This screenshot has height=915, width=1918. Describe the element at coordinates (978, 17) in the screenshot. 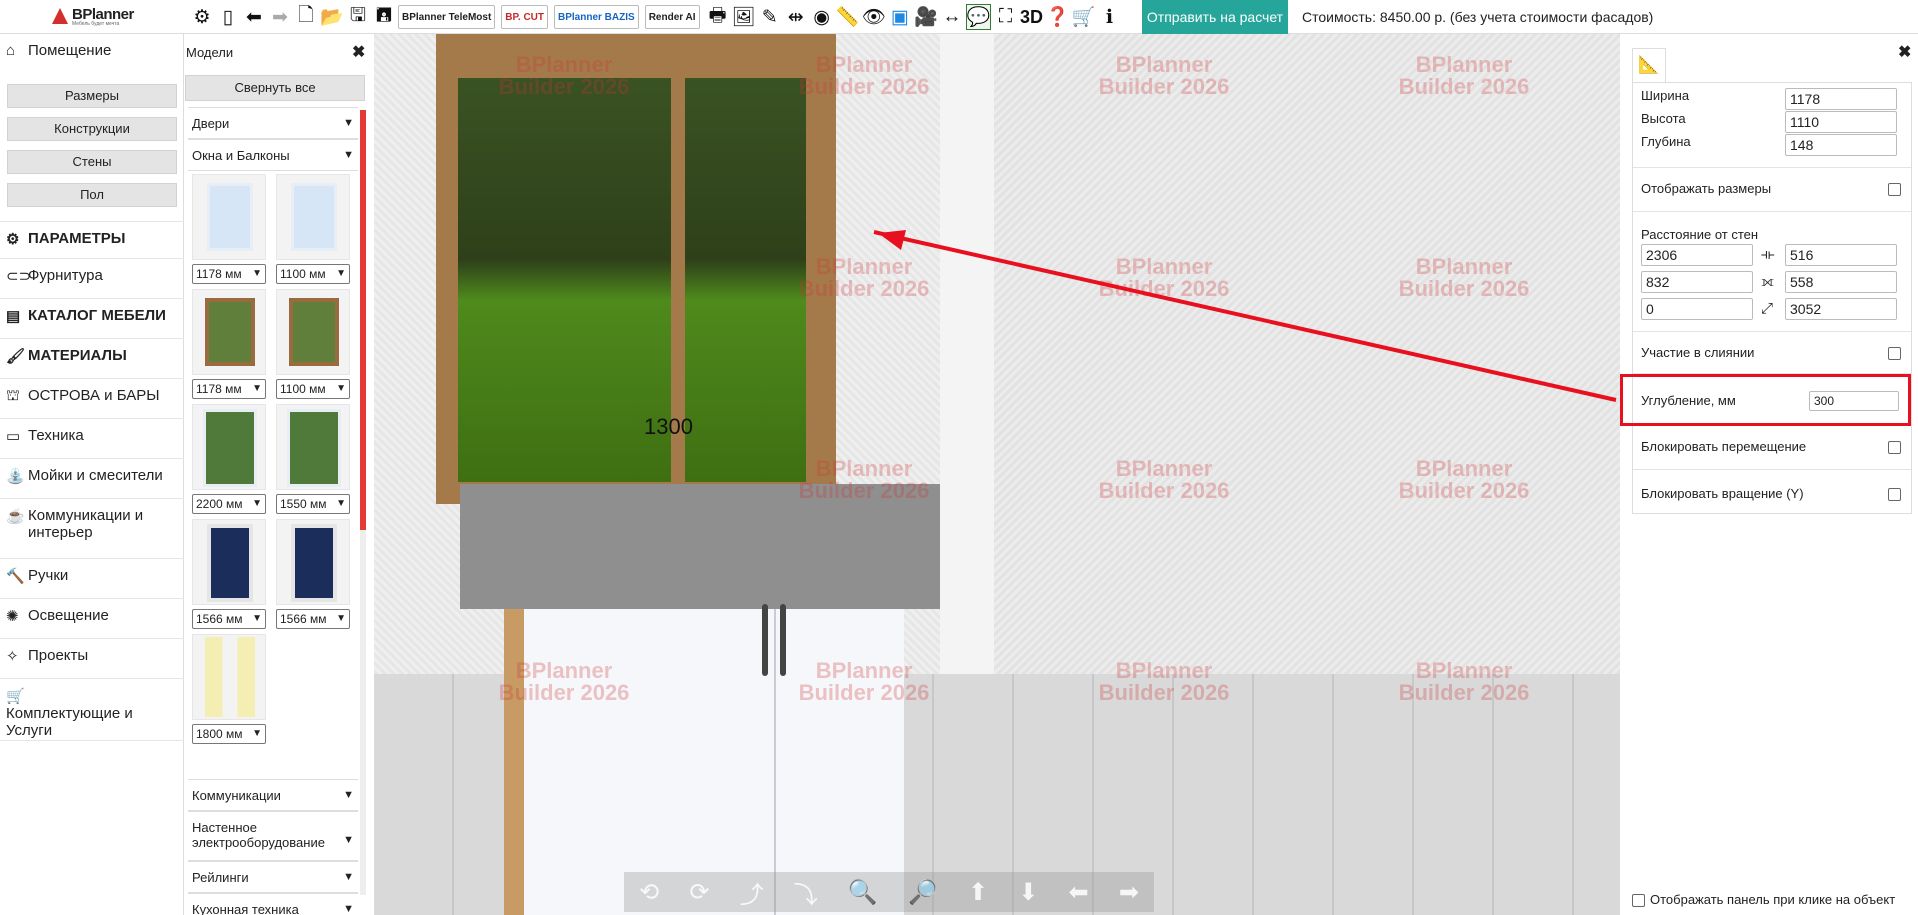

I see `comment-icon: 💬` at that location.